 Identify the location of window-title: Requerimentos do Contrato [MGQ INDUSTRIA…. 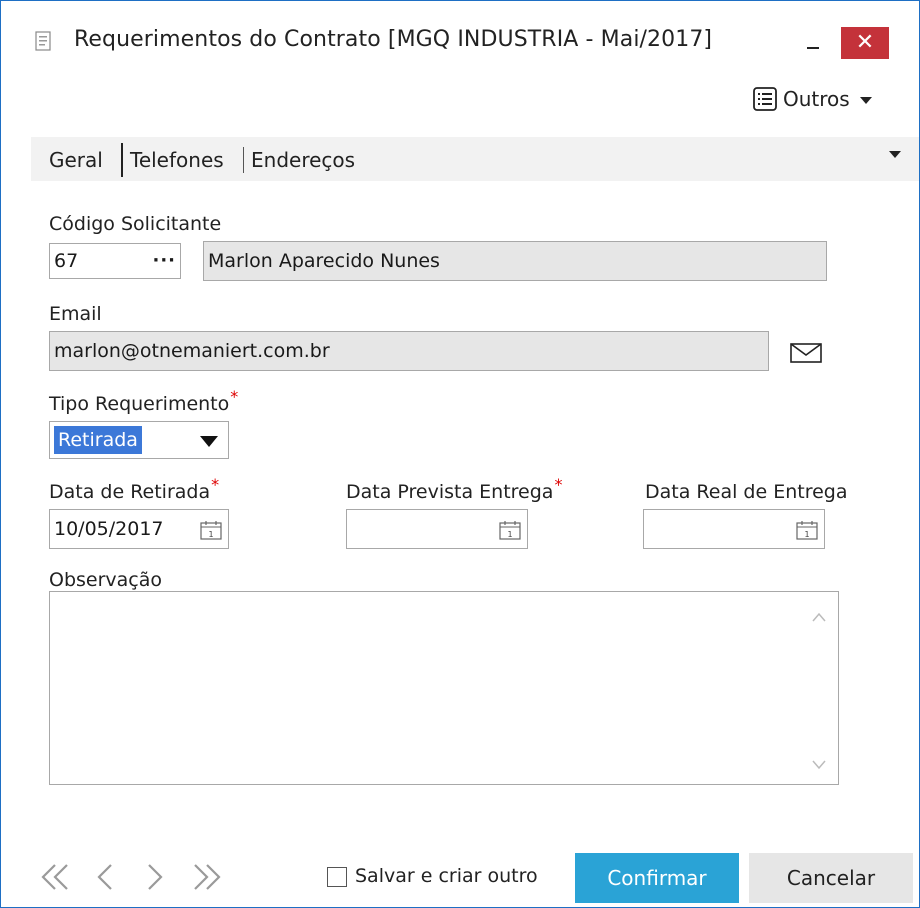
(393, 39).